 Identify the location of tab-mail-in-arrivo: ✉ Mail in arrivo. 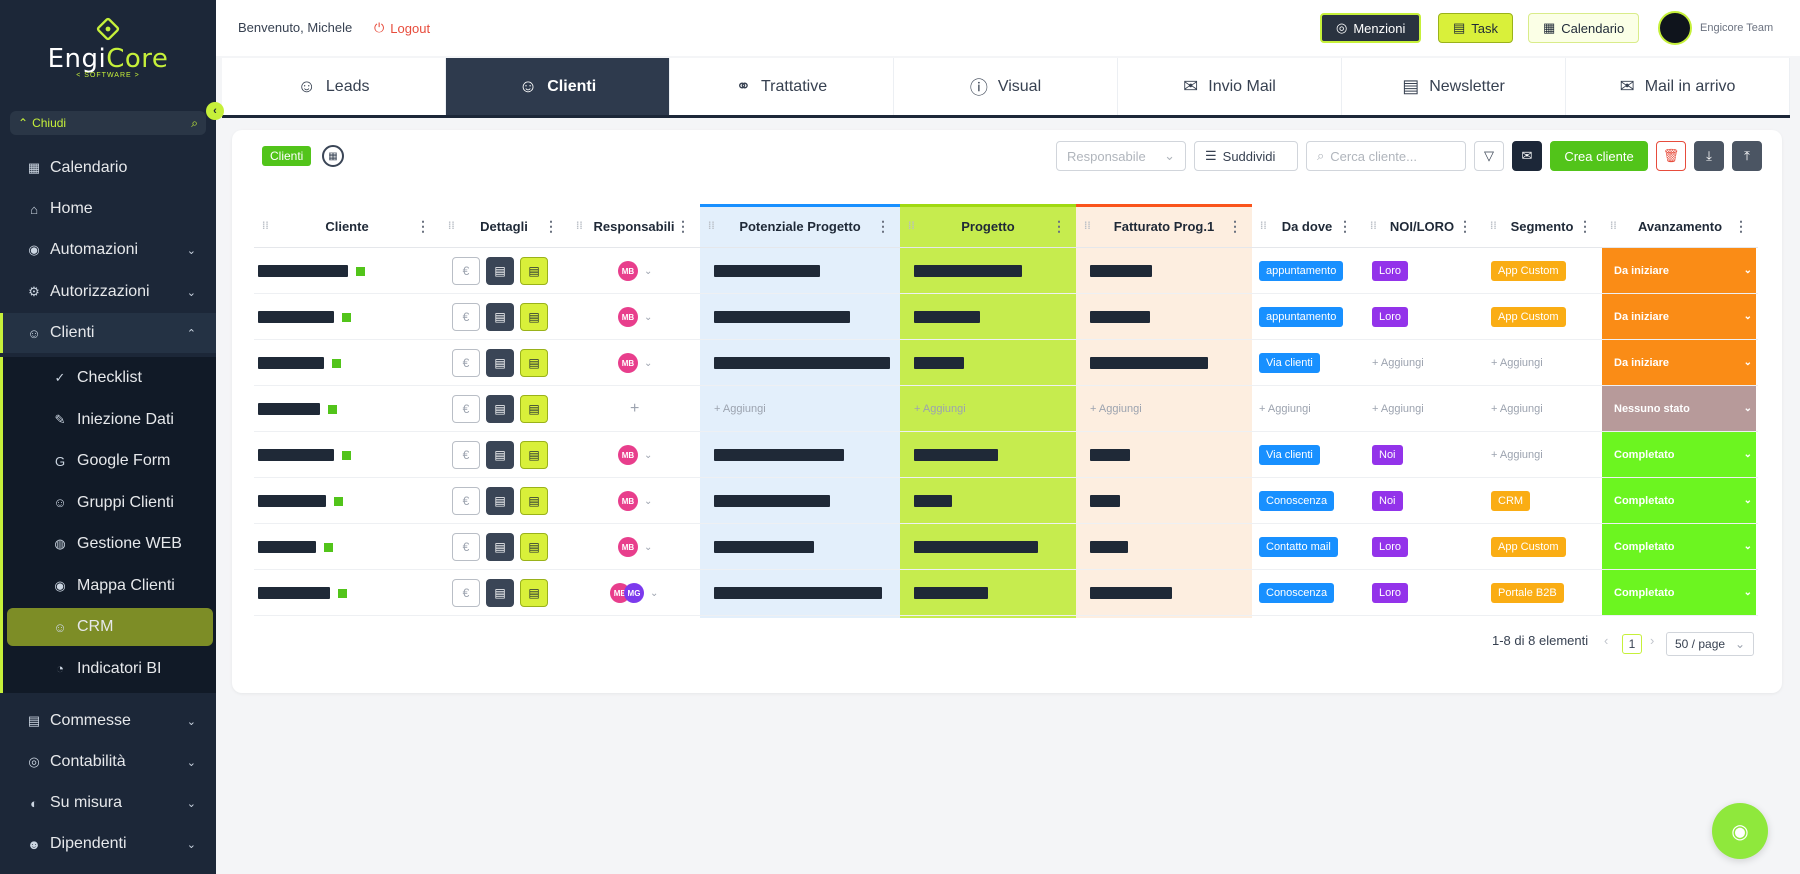
(1678, 86).